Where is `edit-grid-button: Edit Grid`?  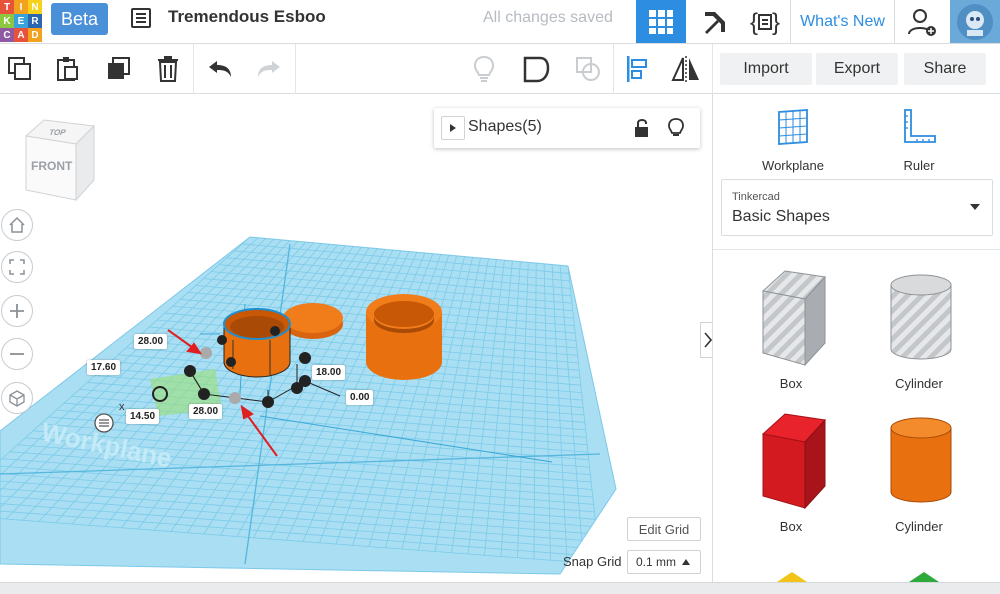
edit-grid-button: Edit Grid is located at coordinates (664, 529).